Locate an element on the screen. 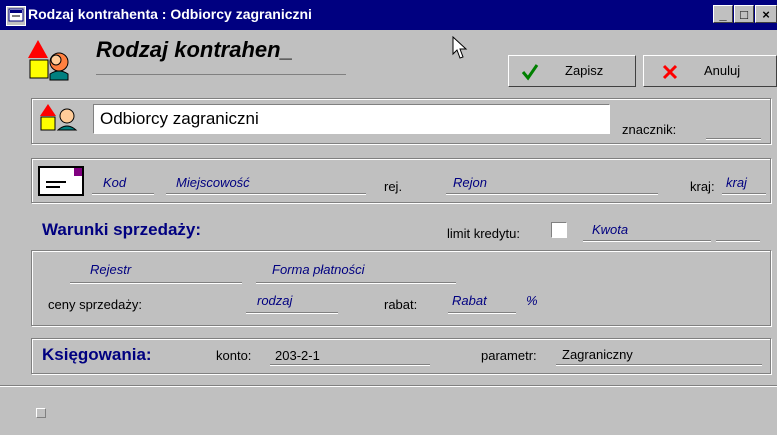  prices-label: ceny sprzedaży: is located at coordinates (95, 304).